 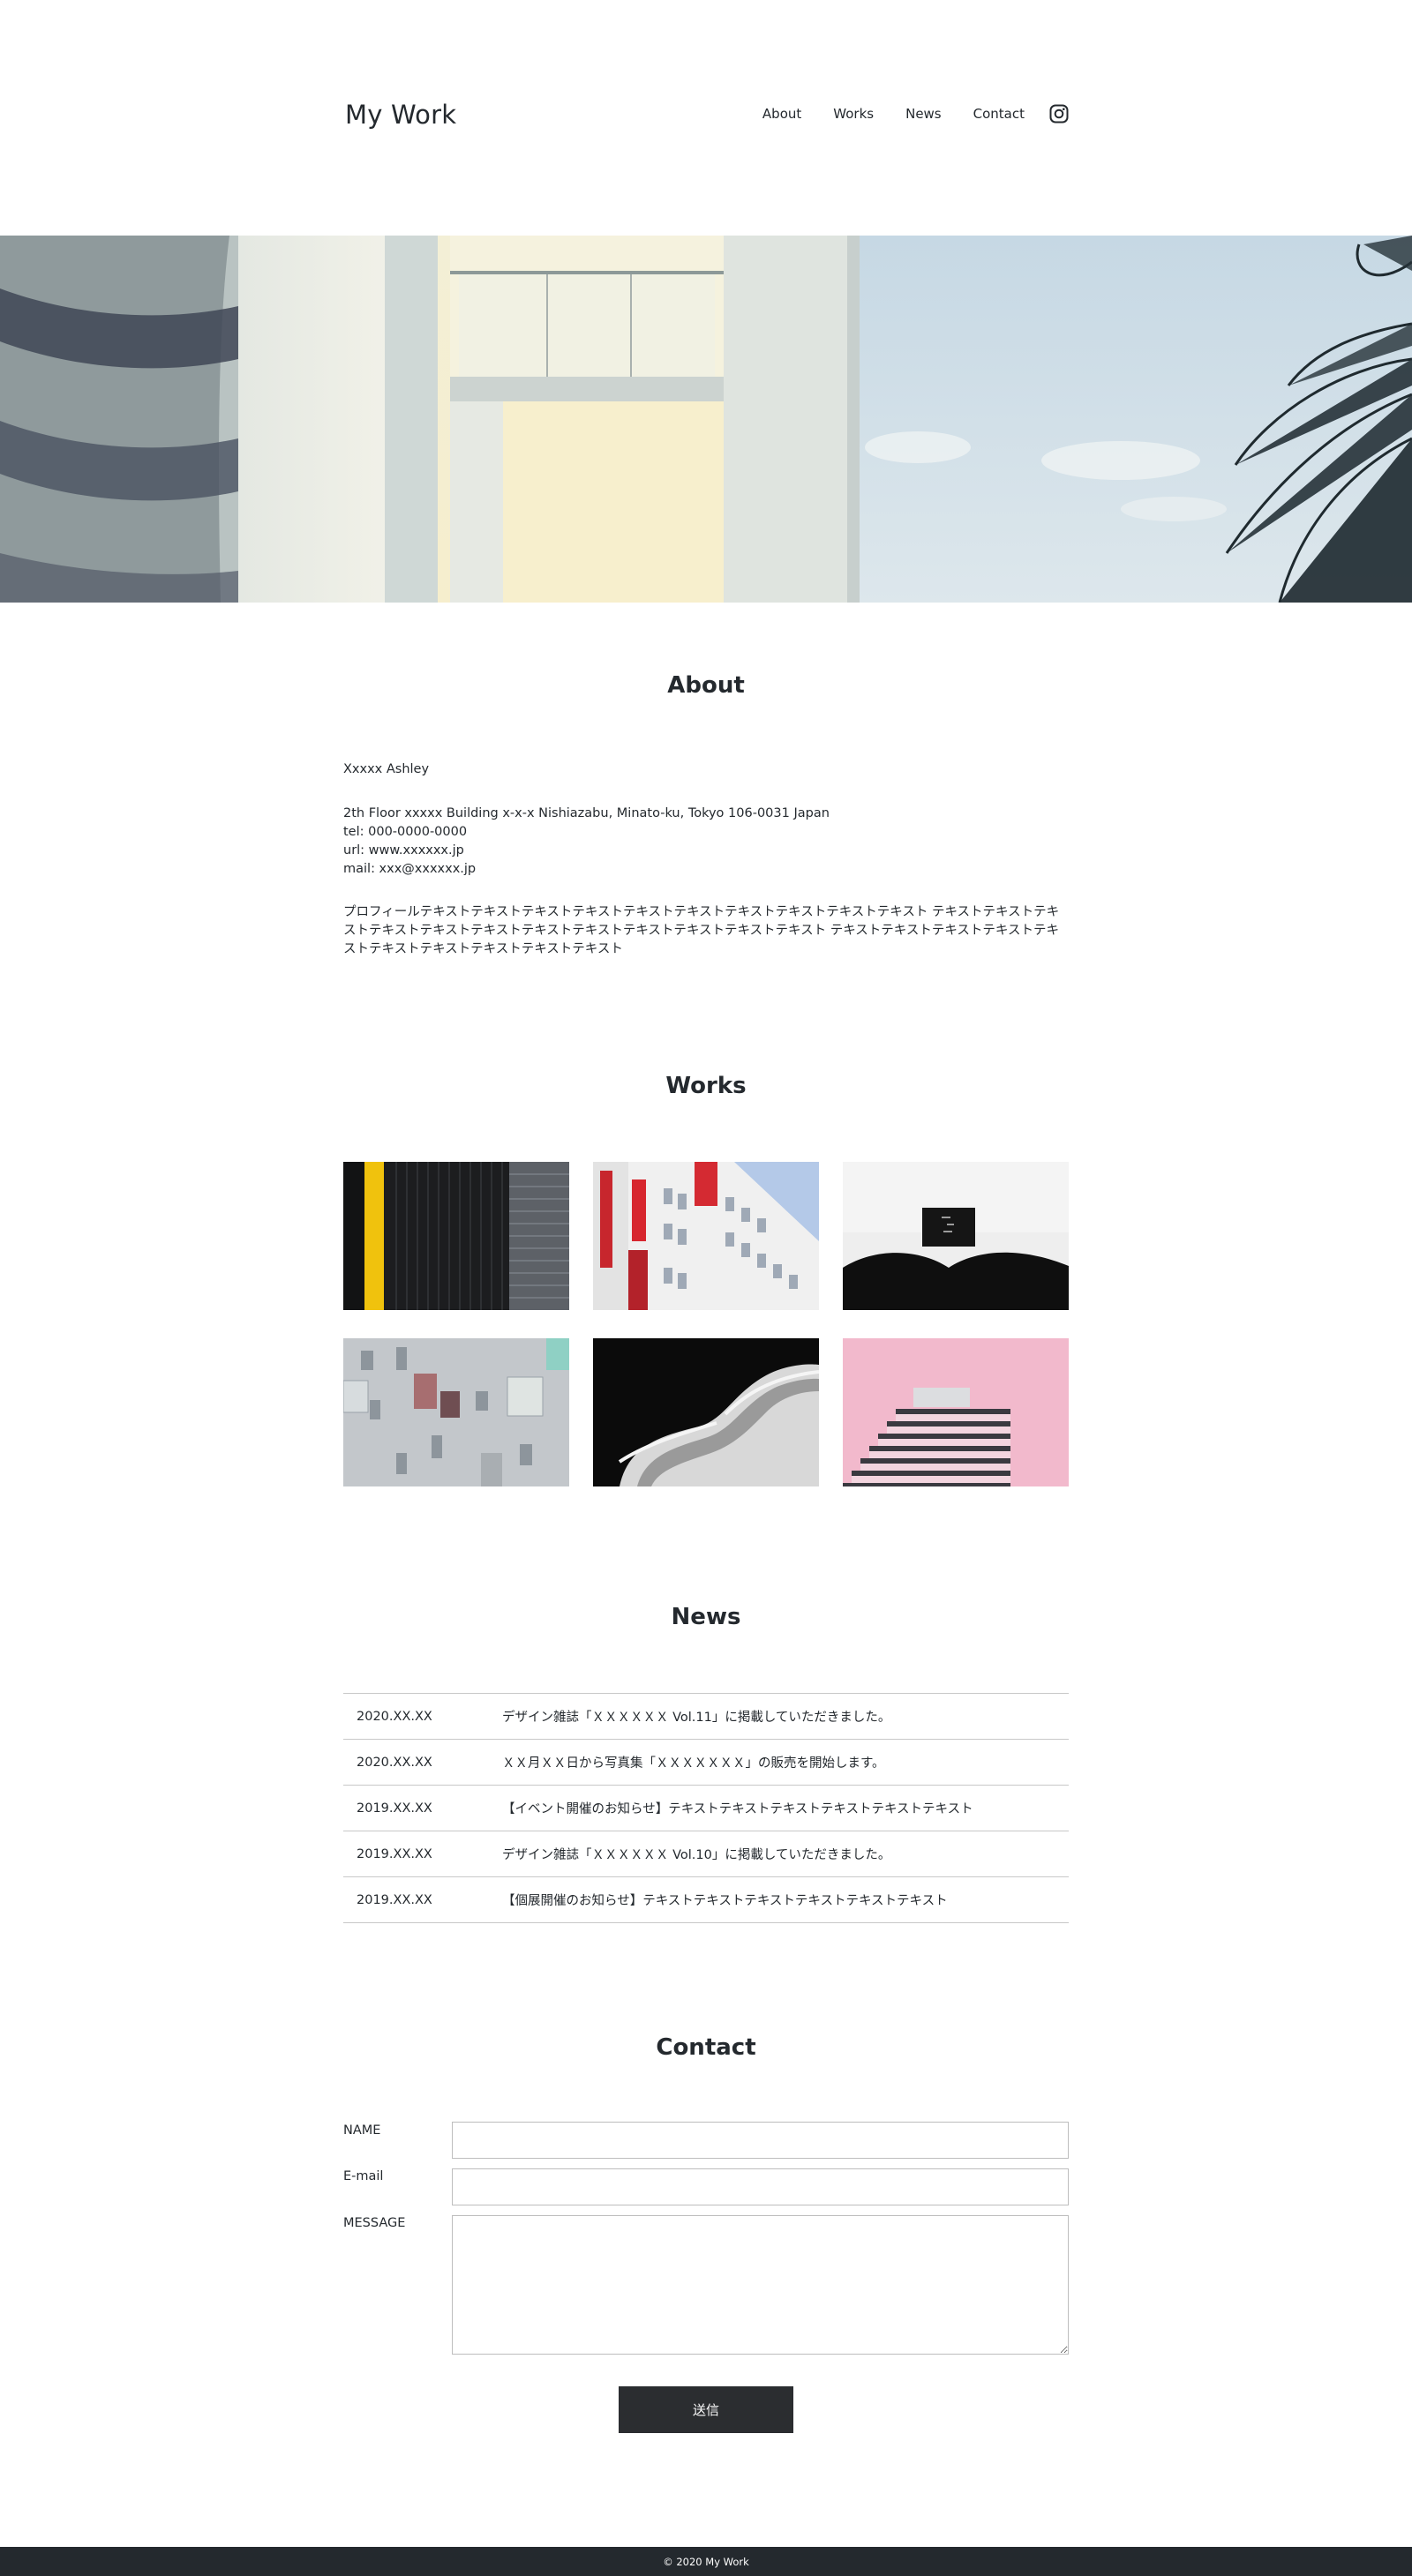 What do you see at coordinates (737, 1809) in the screenshot?
I see `news-text: 【イベント開催のお知らせ】テキストテキストテキストテキストテキストテキスト` at bounding box center [737, 1809].